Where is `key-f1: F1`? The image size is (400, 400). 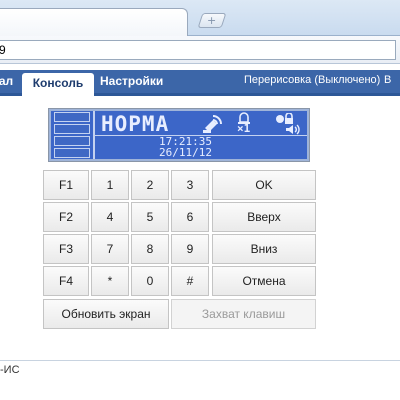 key-f1: F1 is located at coordinates (66, 185).